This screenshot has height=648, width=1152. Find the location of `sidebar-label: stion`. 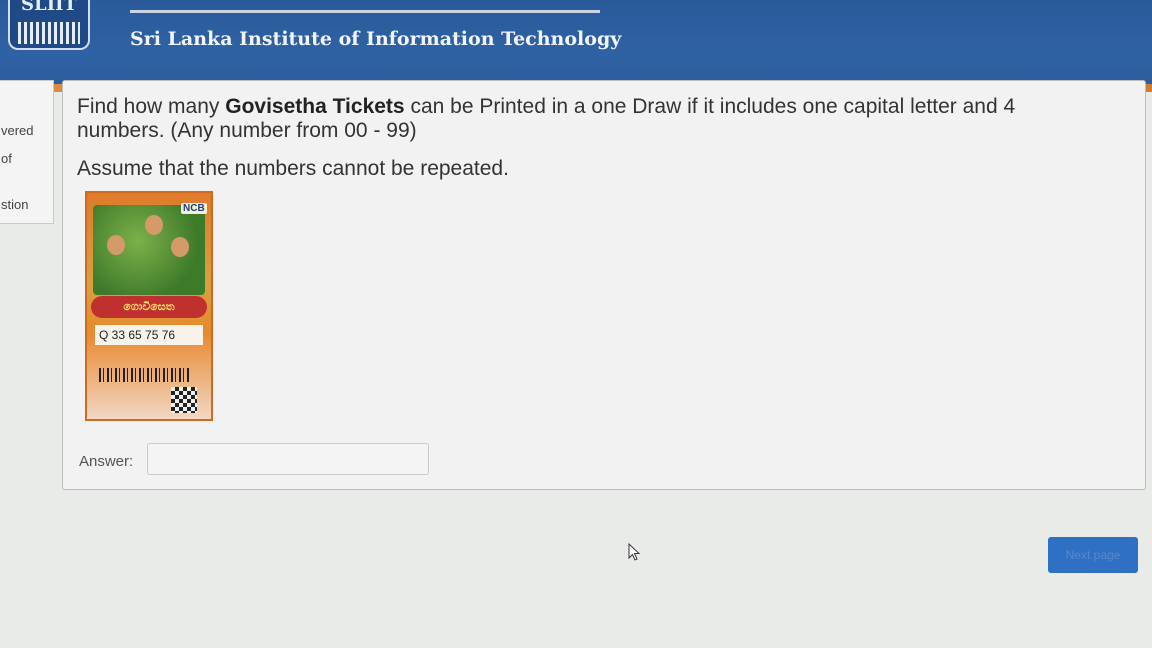

sidebar-label: stion is located at coordinates (15, 204).